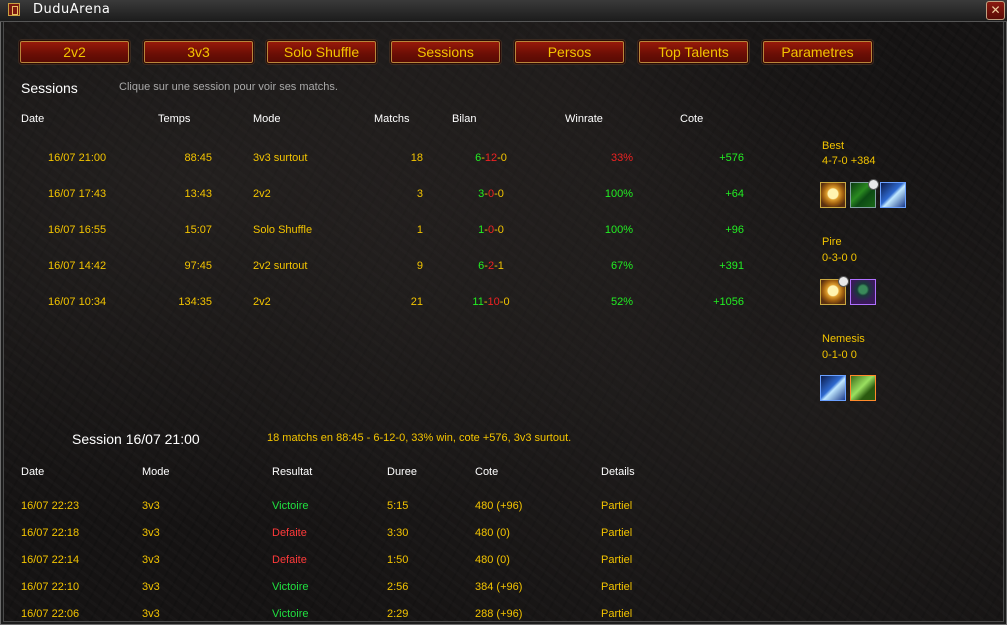  Describe the element at coordinates (863, 388) in the screenshot. I see `leaf-spell-icon` at that location.